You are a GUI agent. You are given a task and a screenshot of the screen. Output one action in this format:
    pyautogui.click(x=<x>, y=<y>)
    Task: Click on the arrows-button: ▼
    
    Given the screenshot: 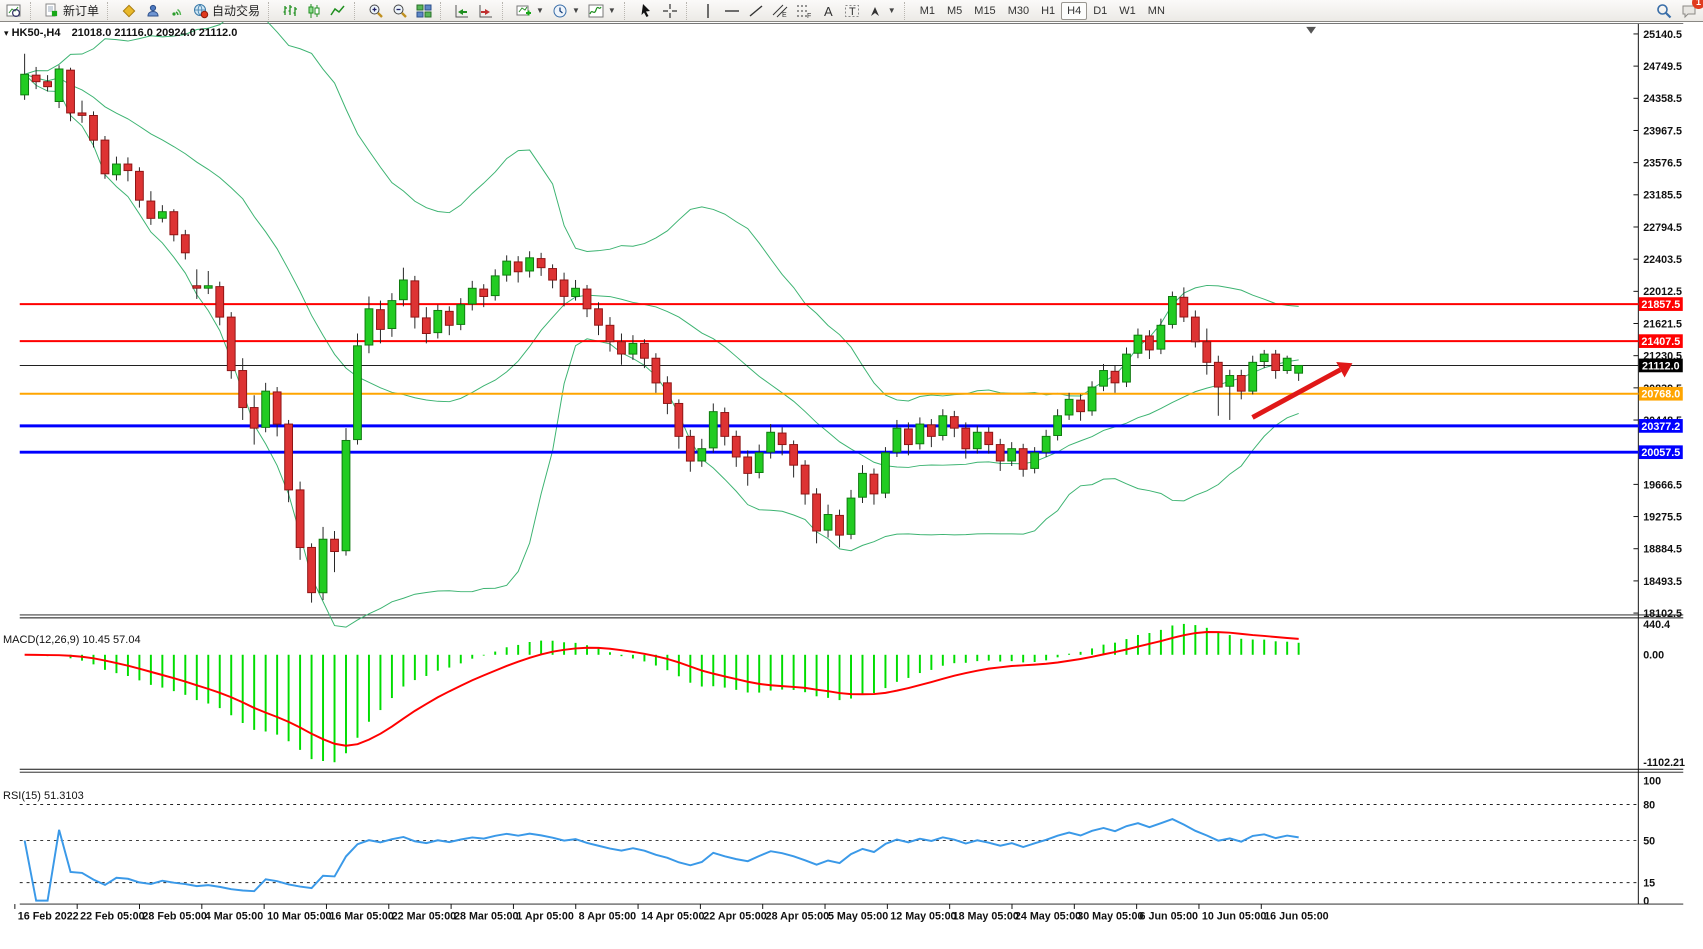 What is the action you would take?
    pyautogui.click(x=882, y=11)
    